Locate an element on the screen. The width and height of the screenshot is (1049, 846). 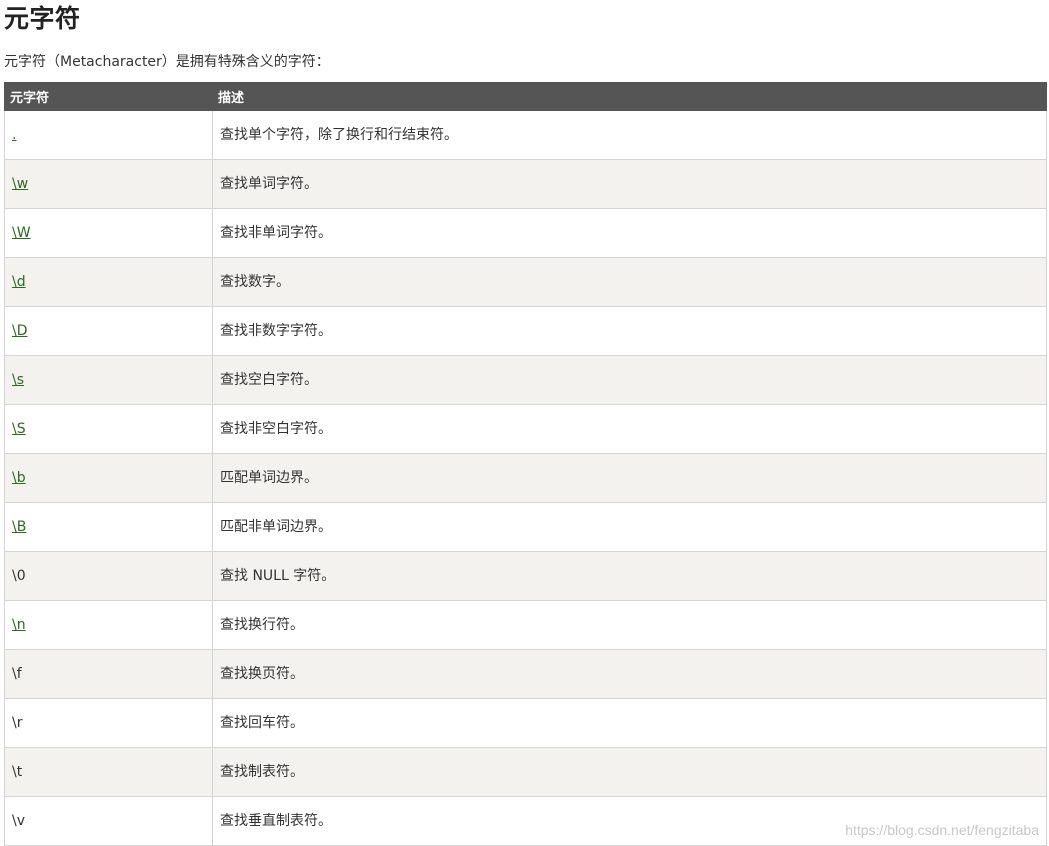
metacharacter-cell: \s is located at coordinates (108, 380).